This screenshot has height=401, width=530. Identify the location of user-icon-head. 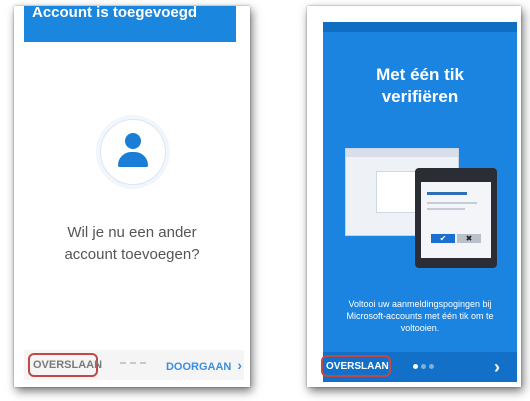
(133, 141).